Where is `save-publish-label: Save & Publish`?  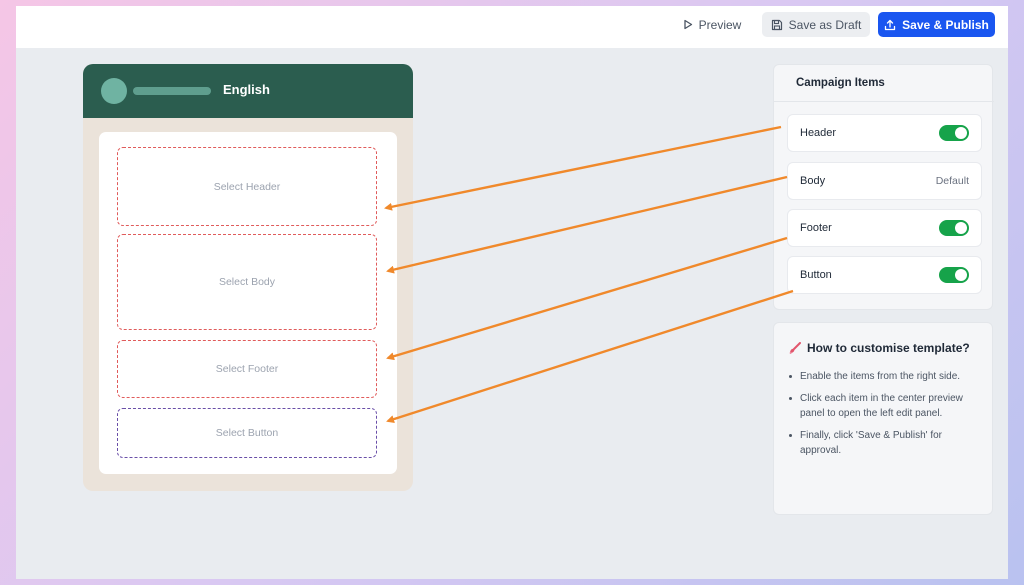
save-publish-label: Save & Publish is located at coordinates (945, 24).